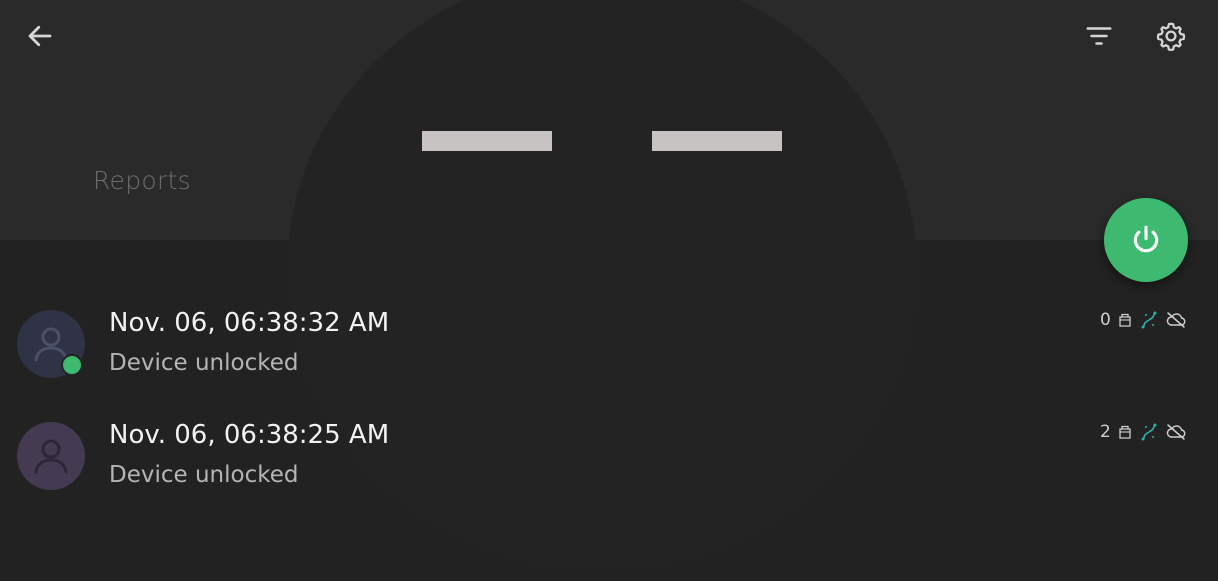  What do you see at coordinates (1105, 320) in the screenshot?
I see `event-count: 0` at bounding box center [1105, 320].